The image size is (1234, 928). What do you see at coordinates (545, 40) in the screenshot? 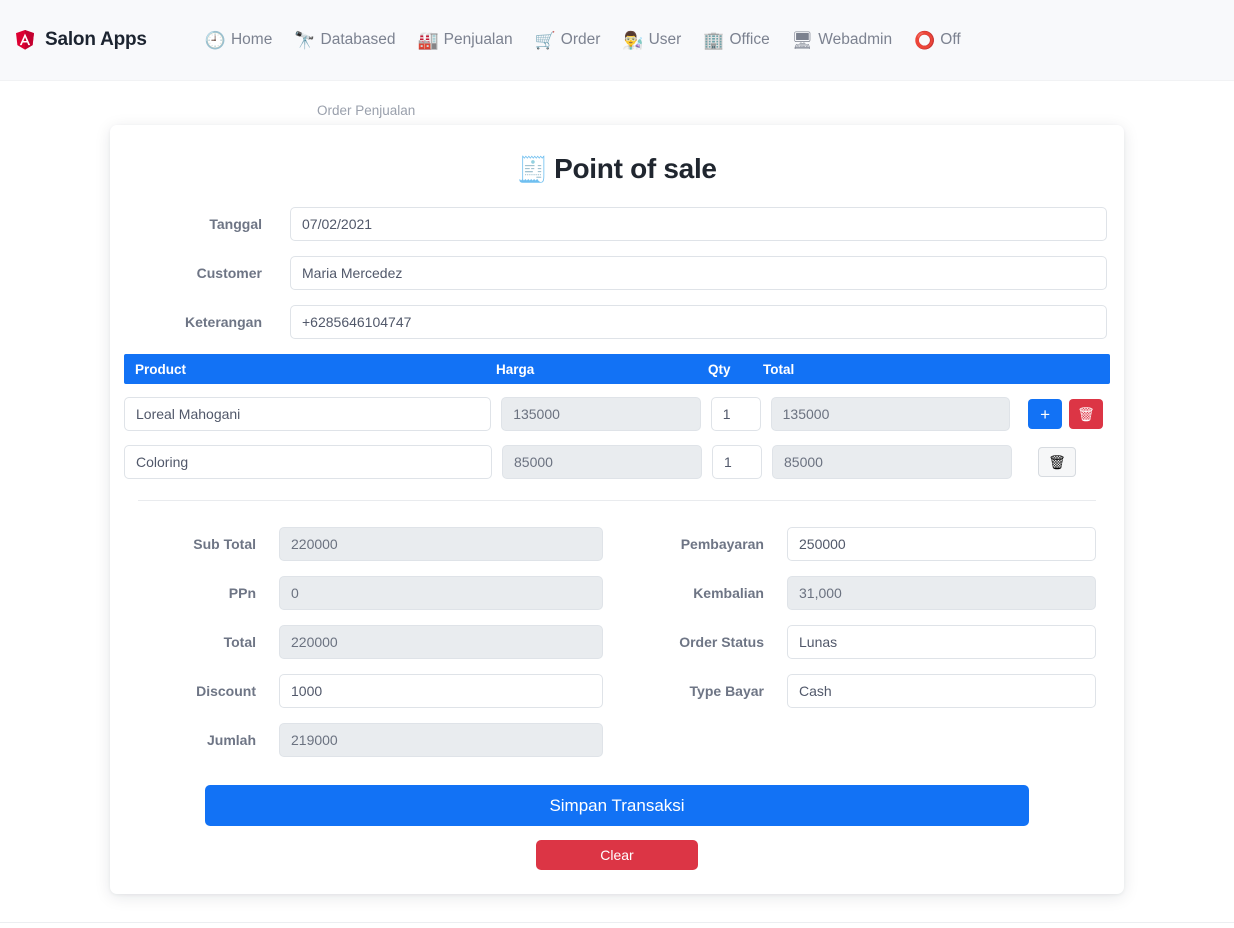
I see `shopping-cart-icon: 🛒` at bounding box center [545, 40].